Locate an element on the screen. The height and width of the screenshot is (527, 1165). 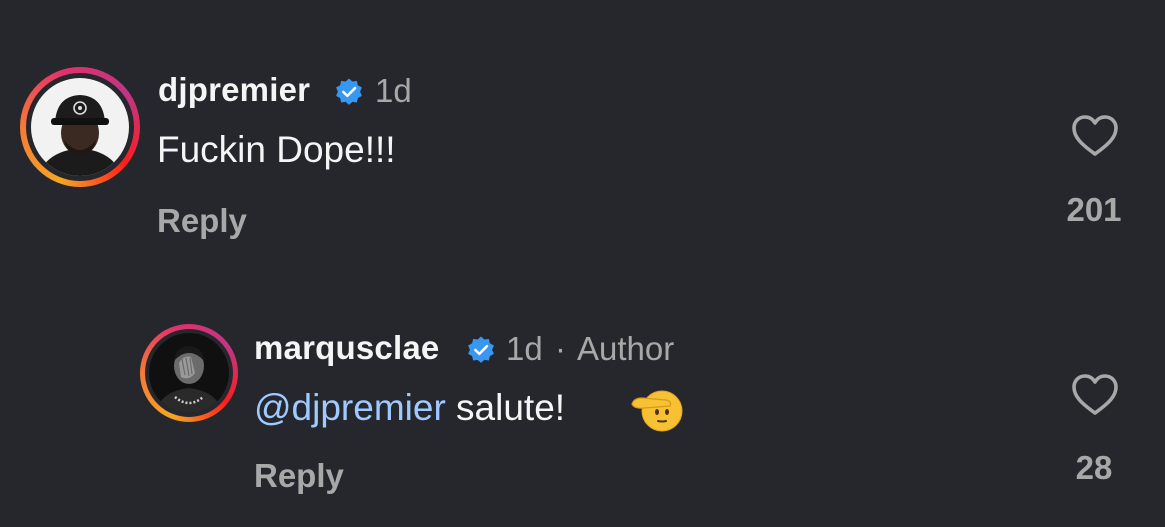
mention-link: @djpremier is located at coordinates (350, 407).